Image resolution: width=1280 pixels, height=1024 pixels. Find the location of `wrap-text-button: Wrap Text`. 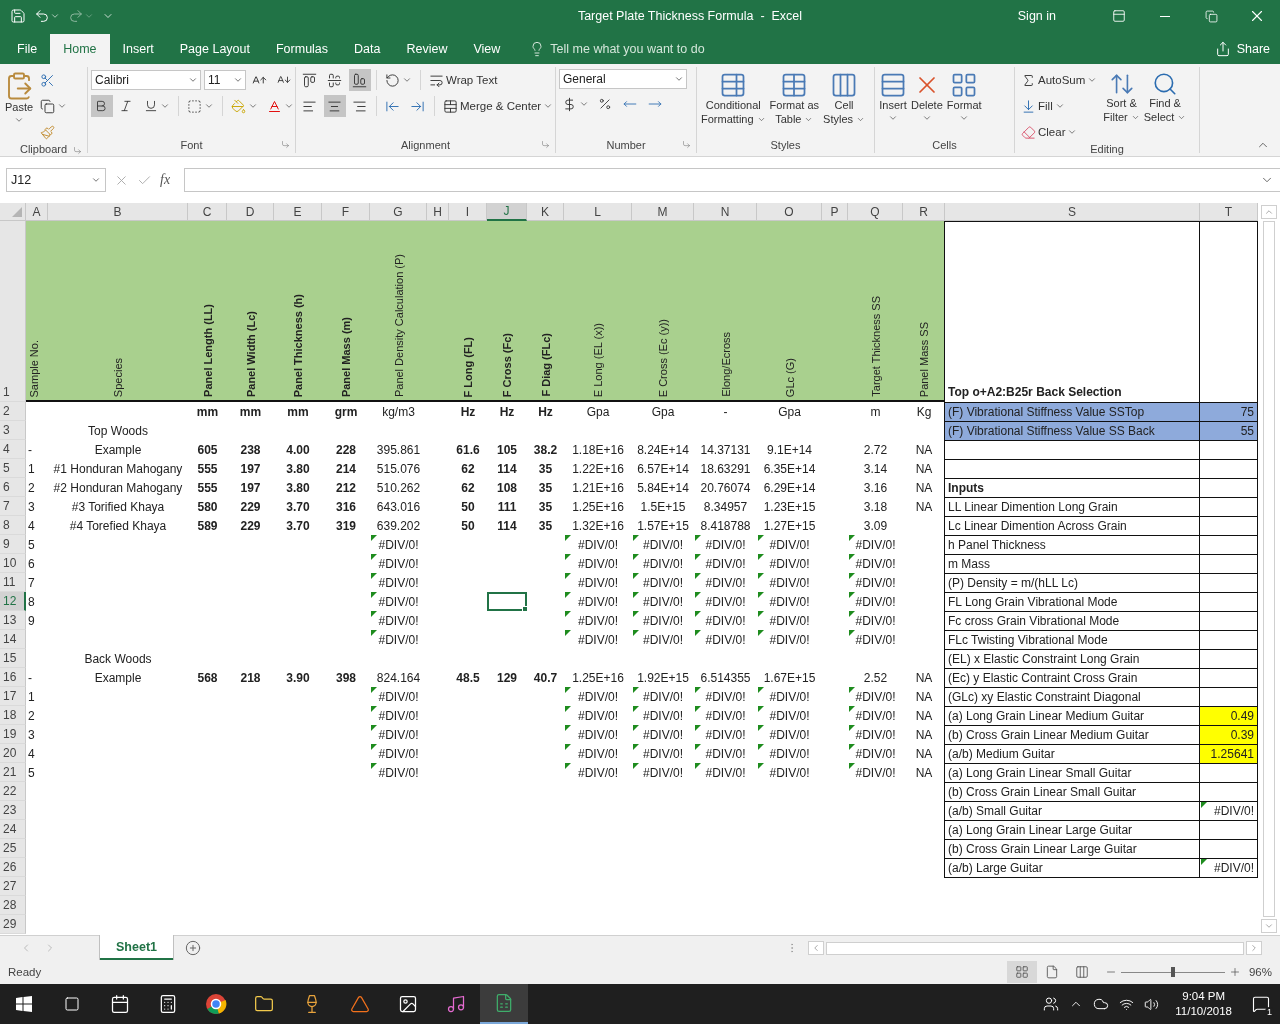

wrap-text-button: Wrap Text is located at coordinates (463, 80).